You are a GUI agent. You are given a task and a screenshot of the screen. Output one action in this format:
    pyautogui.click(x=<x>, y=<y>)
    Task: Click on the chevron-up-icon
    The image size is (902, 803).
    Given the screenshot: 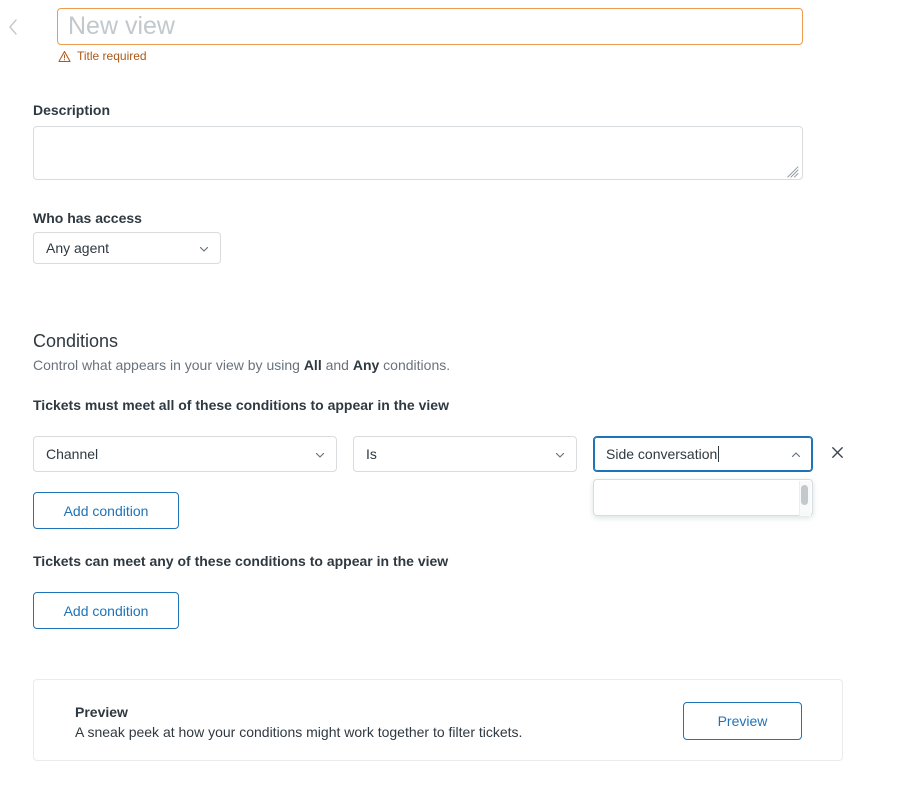 What is the action you would take?
    pyautogui.click(x=796, y=454)
    